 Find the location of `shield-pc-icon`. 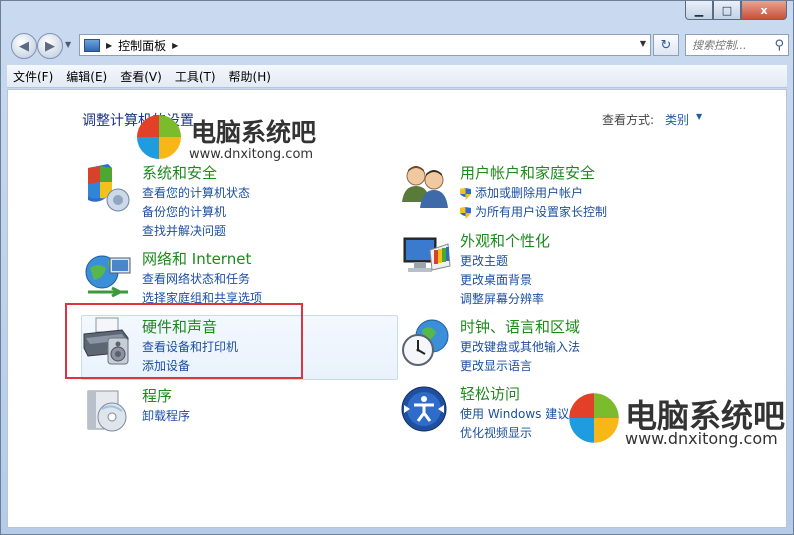

shield-pc-icon is located at coordinates (109, 188).